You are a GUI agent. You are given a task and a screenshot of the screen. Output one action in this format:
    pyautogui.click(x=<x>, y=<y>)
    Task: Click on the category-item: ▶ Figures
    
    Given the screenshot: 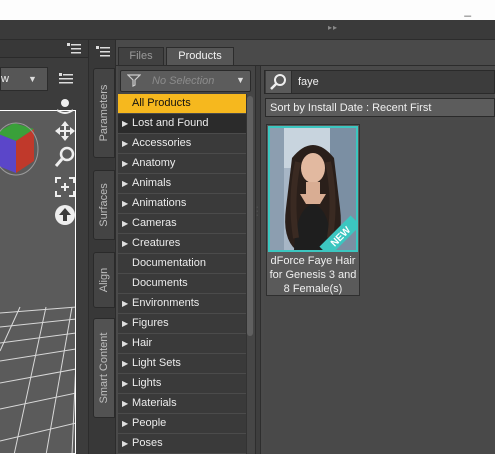 What is the action you would take?
    pyautogui.click(x=182, y=324)
    